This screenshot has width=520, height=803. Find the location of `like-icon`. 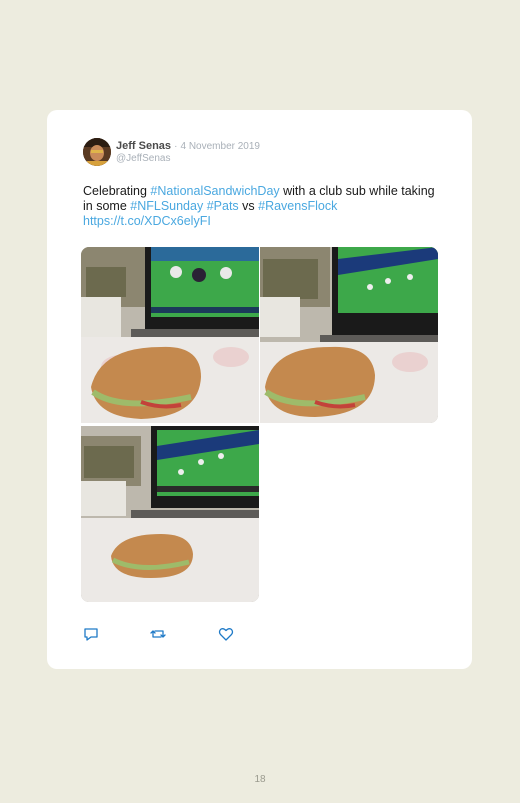

like-icon is located at coordinates (226, 634).